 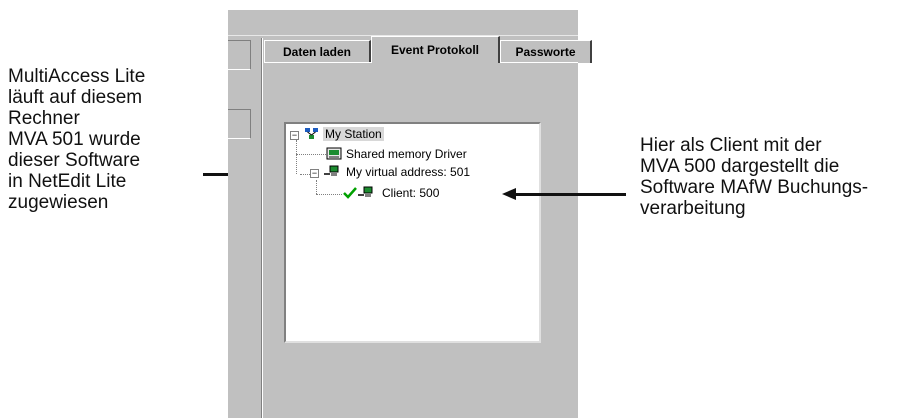 I want to click on right-annotation-line: Software MAfW Buchungs-, so click(x=754, y=187).